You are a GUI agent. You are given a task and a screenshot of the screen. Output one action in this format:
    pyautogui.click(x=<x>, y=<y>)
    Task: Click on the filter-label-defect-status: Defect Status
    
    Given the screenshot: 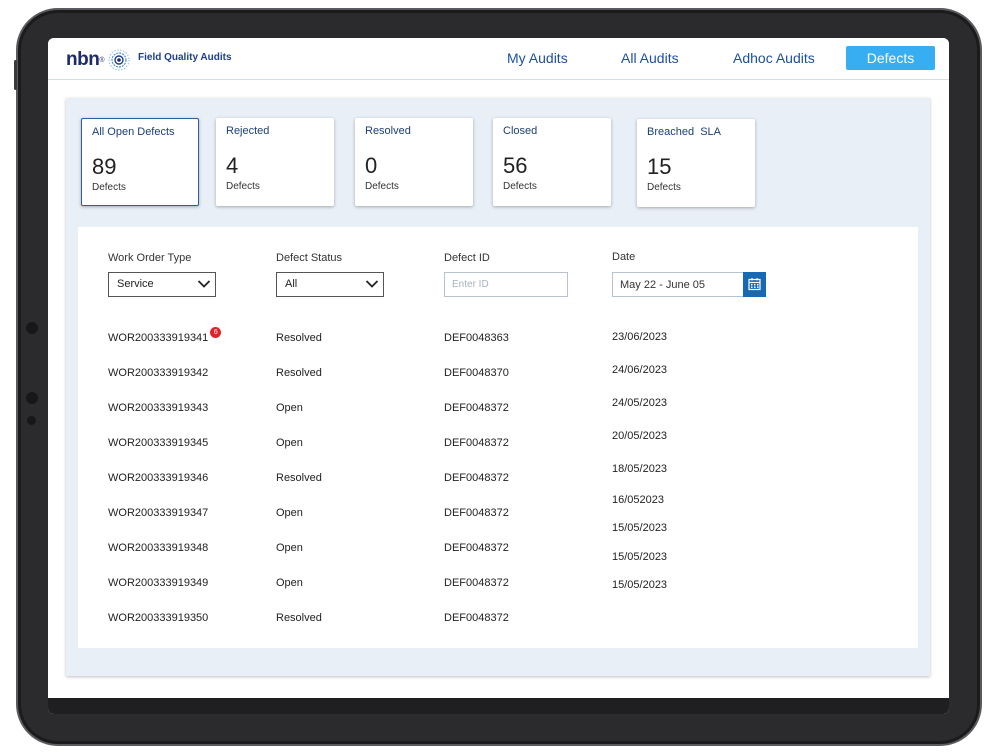 What is the action you would take?
    pyautogui.click(x=309, y=258)
    